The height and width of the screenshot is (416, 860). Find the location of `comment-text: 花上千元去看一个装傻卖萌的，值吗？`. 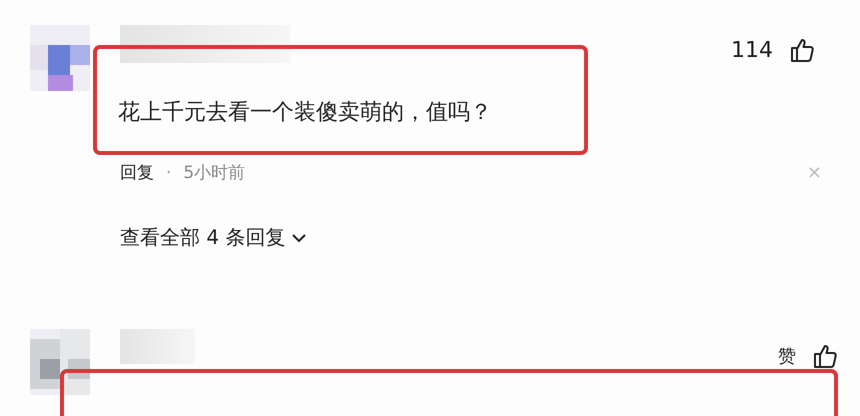

comment-text: 花上千元去看一个装傻卖萌的，值吗？ is located at coordinates (305, 112).